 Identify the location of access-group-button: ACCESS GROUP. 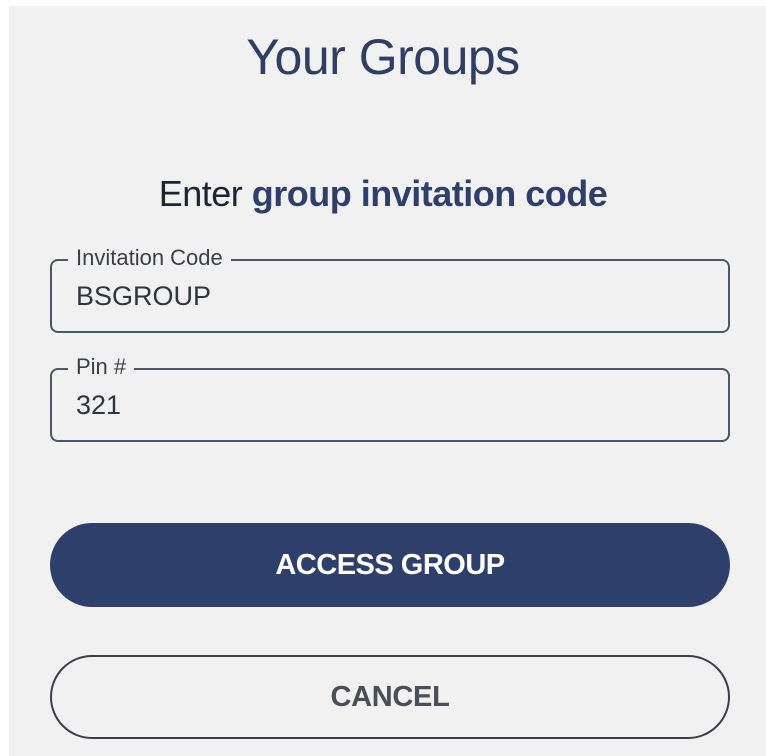
(390, 565).